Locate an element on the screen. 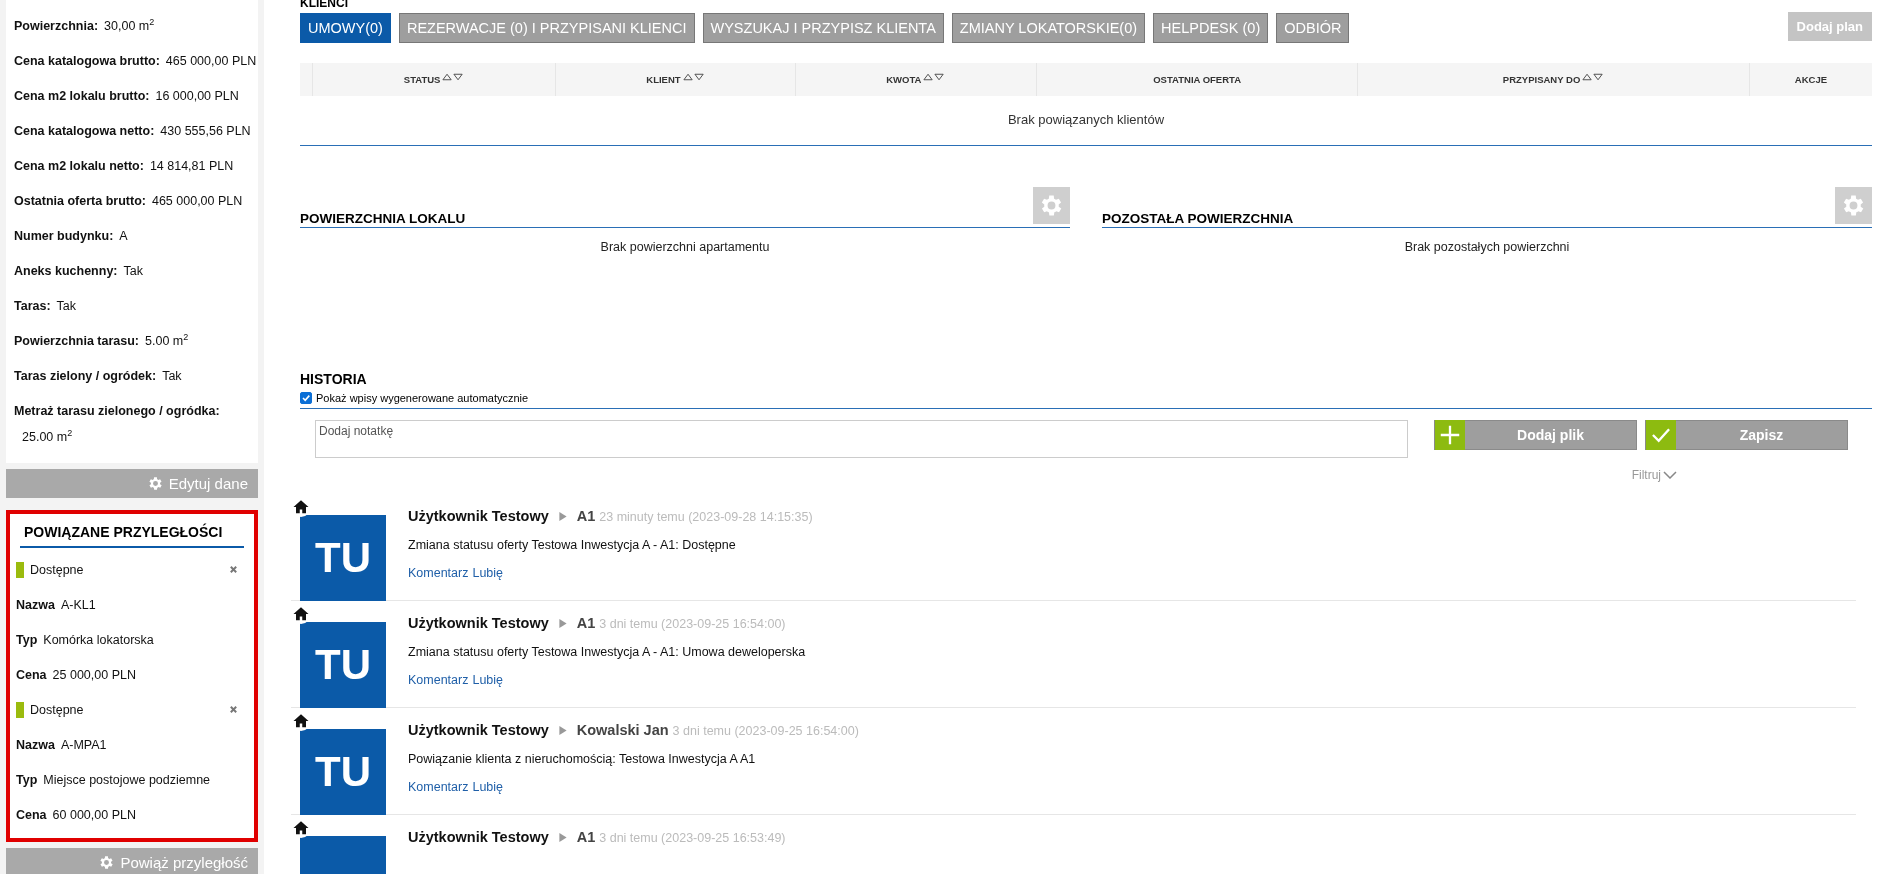 The width and height of the screenshot is (1894, 874). empty-message: Brak pozostałych powierzchni is located at coordinates (1487, 247).